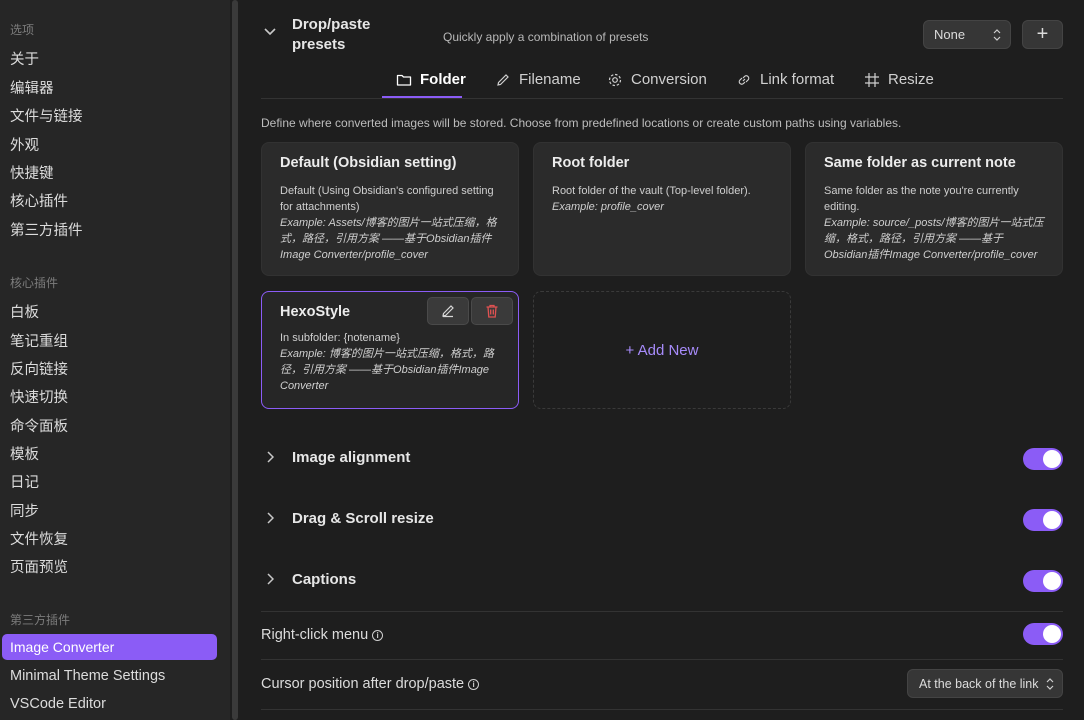 This screenshot has height=720, width=1084. I want to click on presets-select-value: None, so click(950, 34).